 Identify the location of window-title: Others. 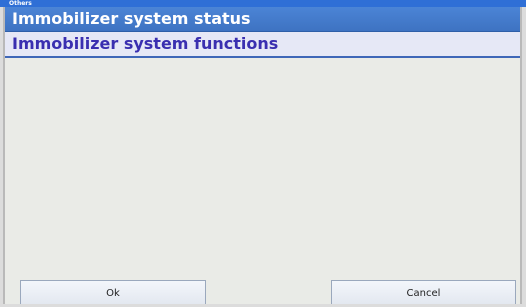
(20, 3).